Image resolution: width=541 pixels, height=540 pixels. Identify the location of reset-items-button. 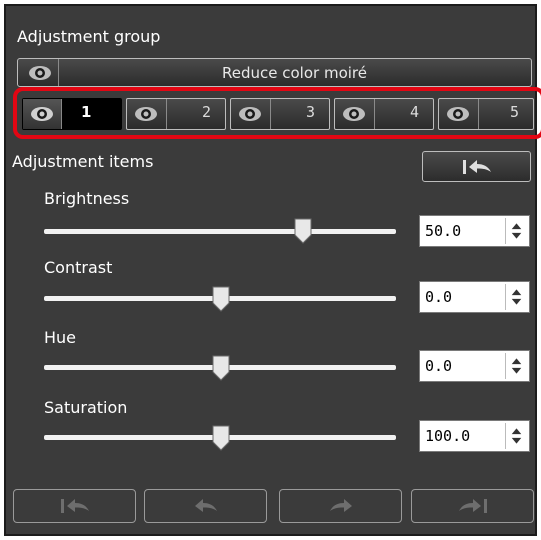
(476, 166).